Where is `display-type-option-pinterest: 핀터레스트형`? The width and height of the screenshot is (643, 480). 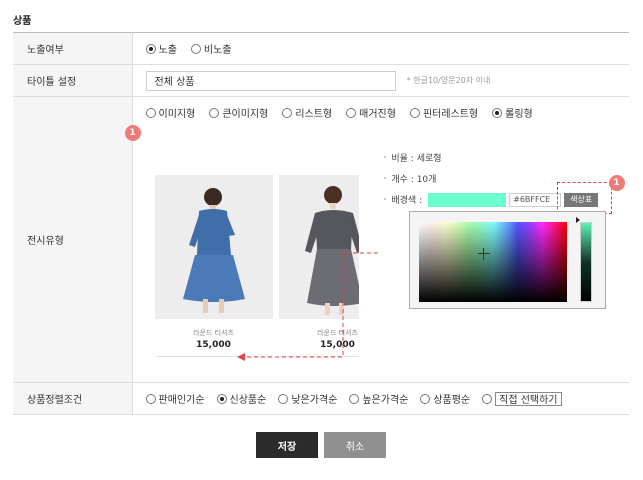 display-type-option-pinterest: 핀터레스트형 is located at coordinates (444, 112).